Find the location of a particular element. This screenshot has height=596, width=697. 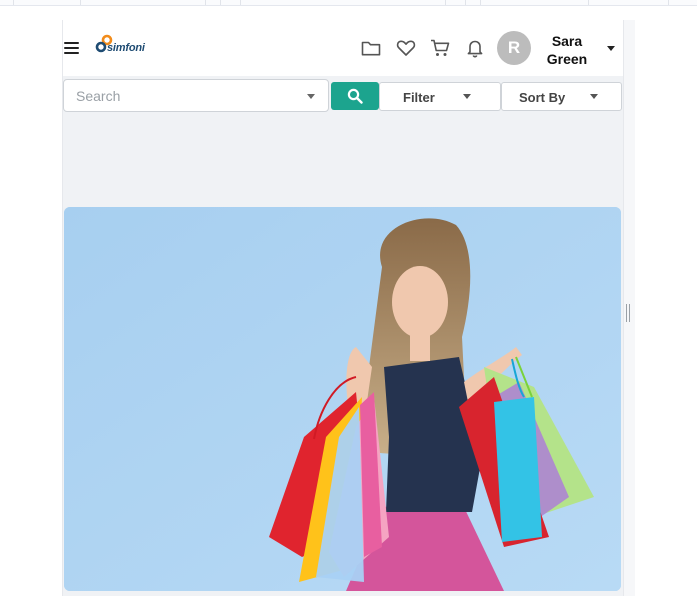

avatar-initial: R is located at coordinates (514, 47).